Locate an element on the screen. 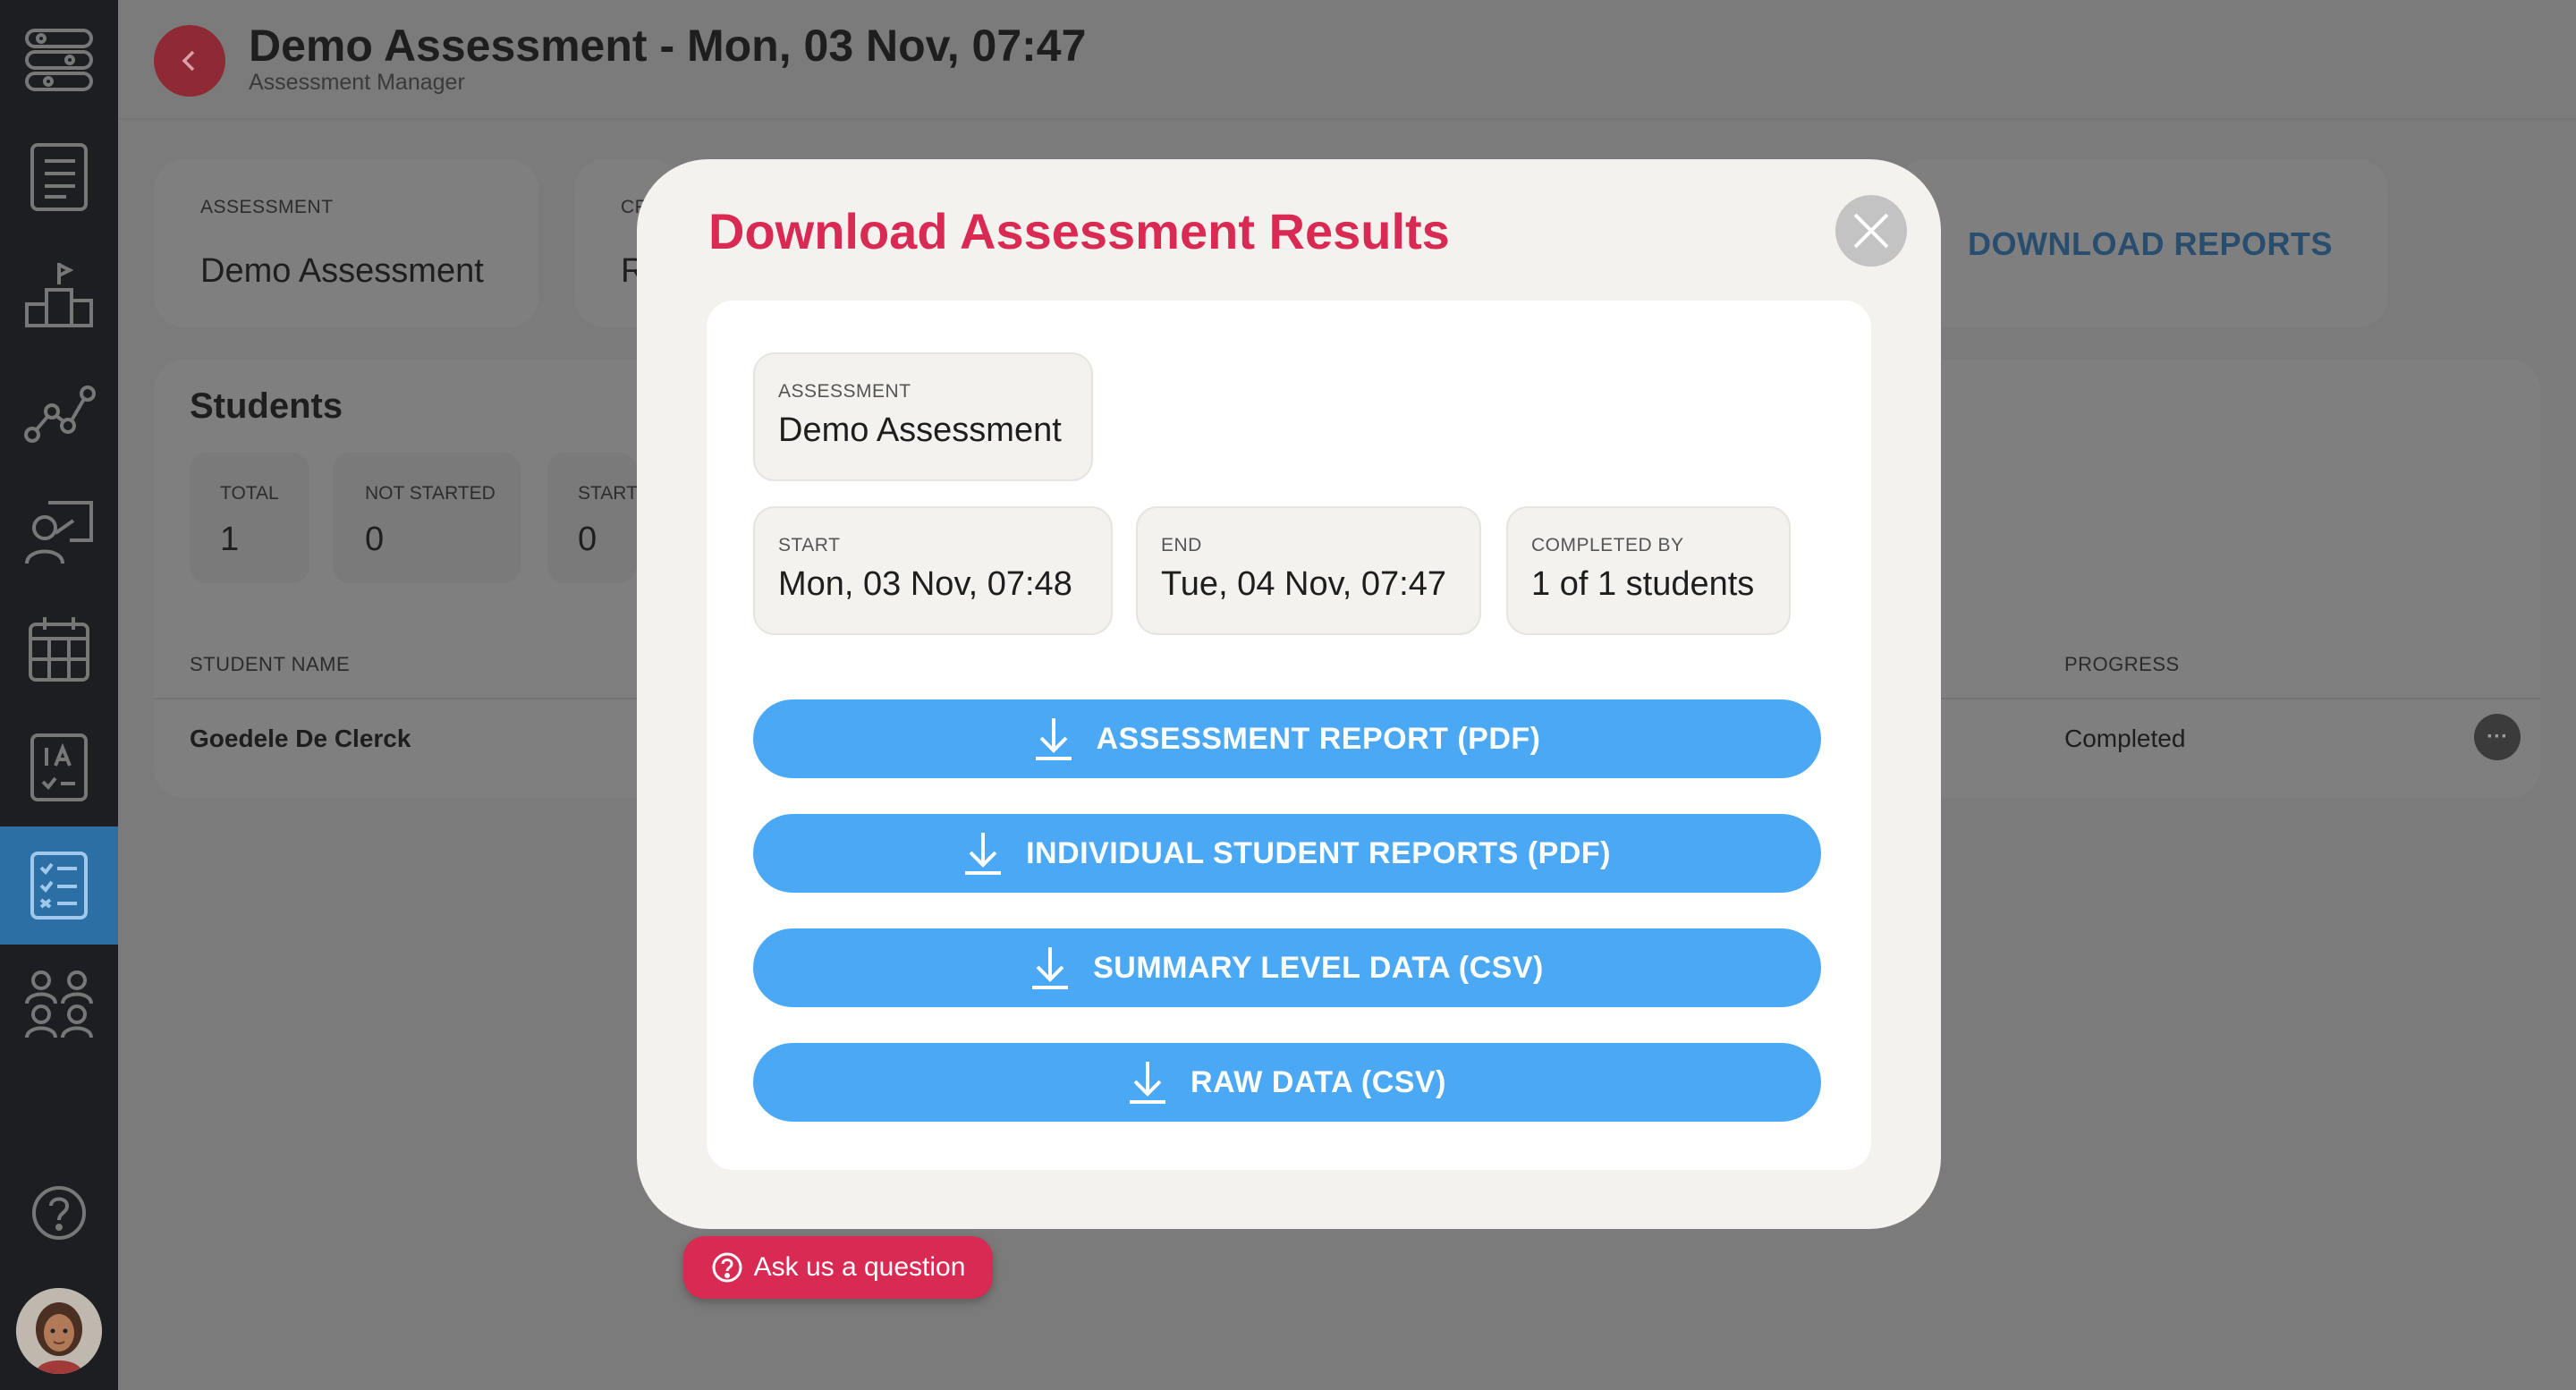 This screenshot has width=2576, height=1390. info-start-label: START is located at coordinates (809, 545).